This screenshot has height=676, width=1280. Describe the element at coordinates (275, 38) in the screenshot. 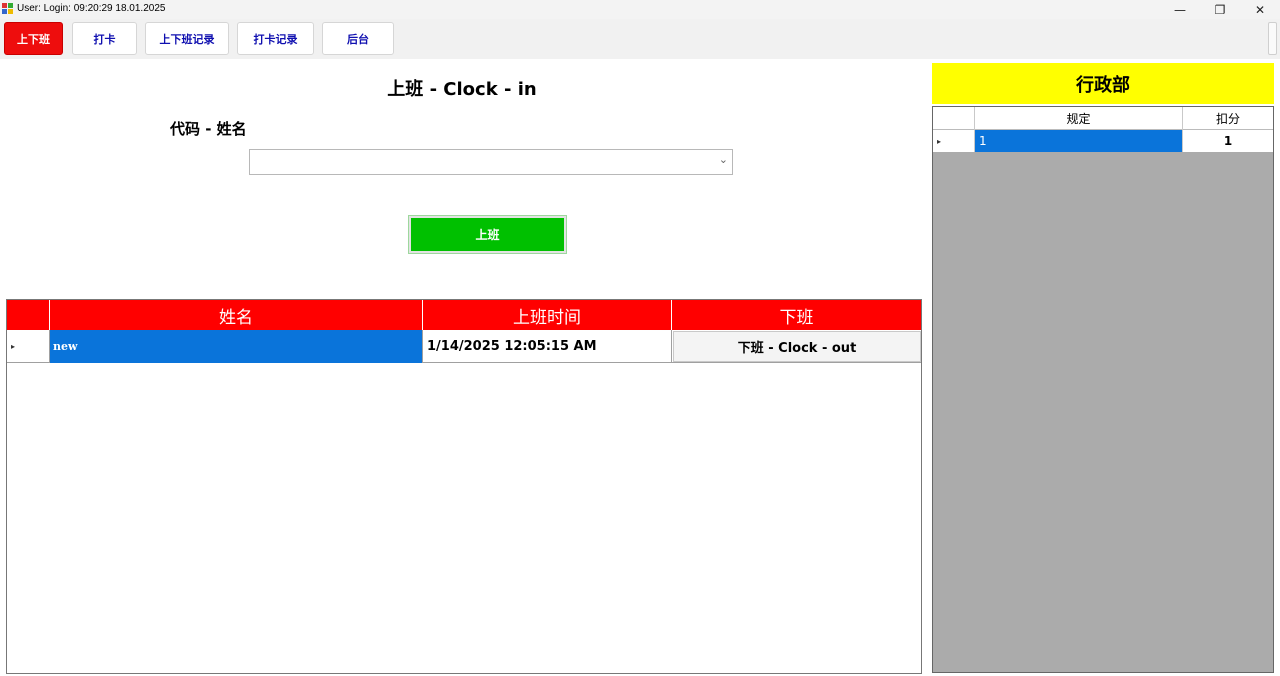

I see `tab-punch-records: 打卡记录` at that location.